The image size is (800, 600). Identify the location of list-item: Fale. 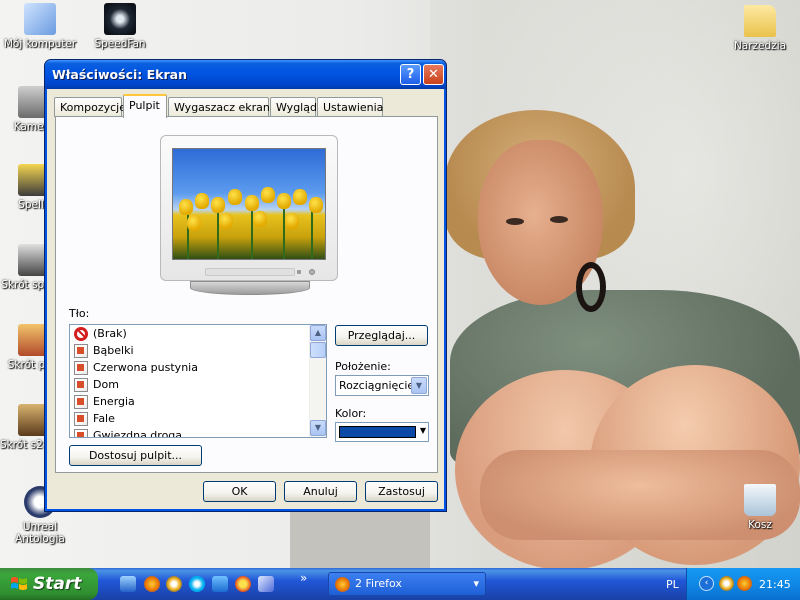
(198, 418).